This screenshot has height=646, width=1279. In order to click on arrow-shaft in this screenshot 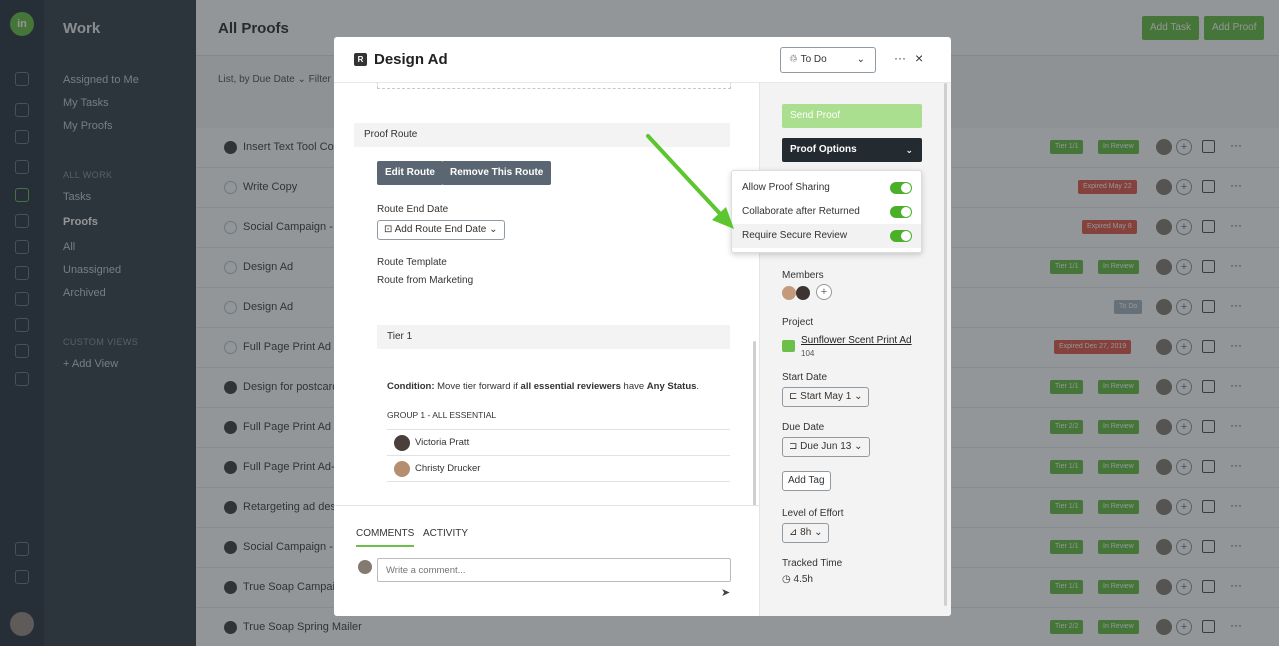, I will do `click(686, 177)`.